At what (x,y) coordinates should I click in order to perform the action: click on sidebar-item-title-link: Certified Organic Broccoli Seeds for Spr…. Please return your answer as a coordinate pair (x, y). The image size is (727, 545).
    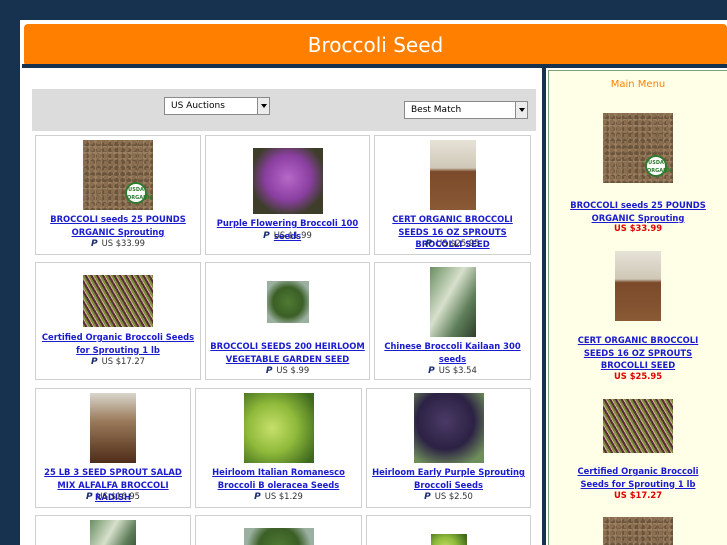
    Looking at the image, I should click on (638, 477).